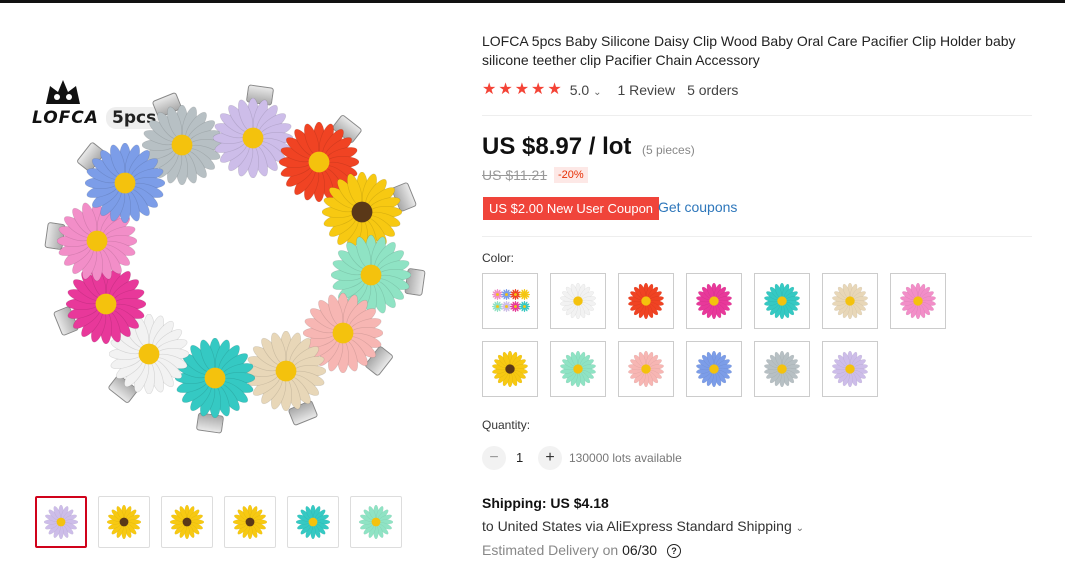 This screenshot has height=575, width=1065. I want to click on rating-stars: ★ ★ ★ ★ ★, so click(522, 90).